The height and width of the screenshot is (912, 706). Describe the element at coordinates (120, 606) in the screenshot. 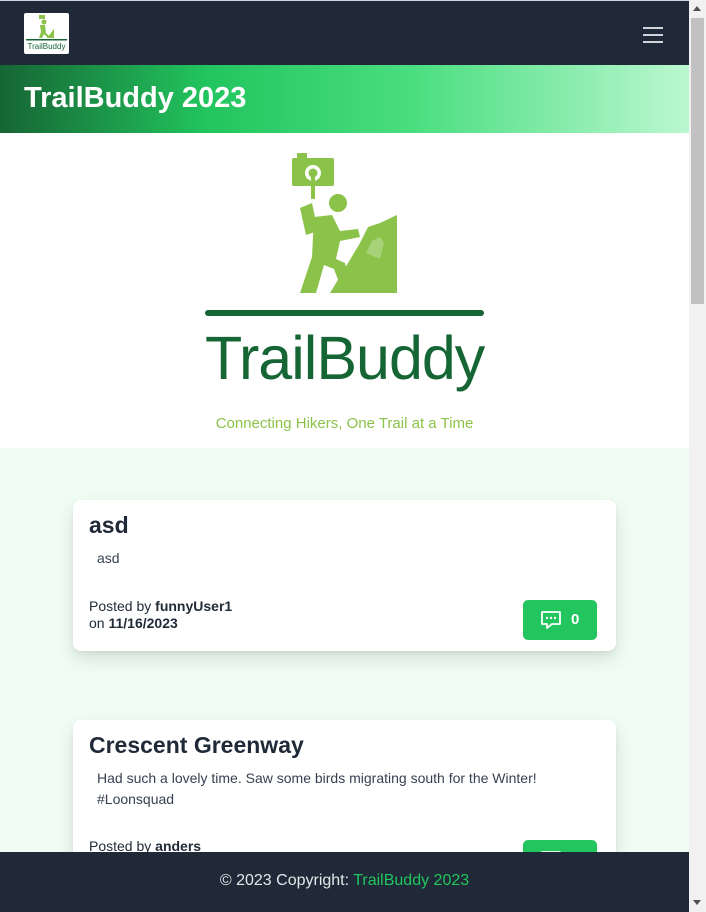

I see `posted-by-label: Posted by` at that location.